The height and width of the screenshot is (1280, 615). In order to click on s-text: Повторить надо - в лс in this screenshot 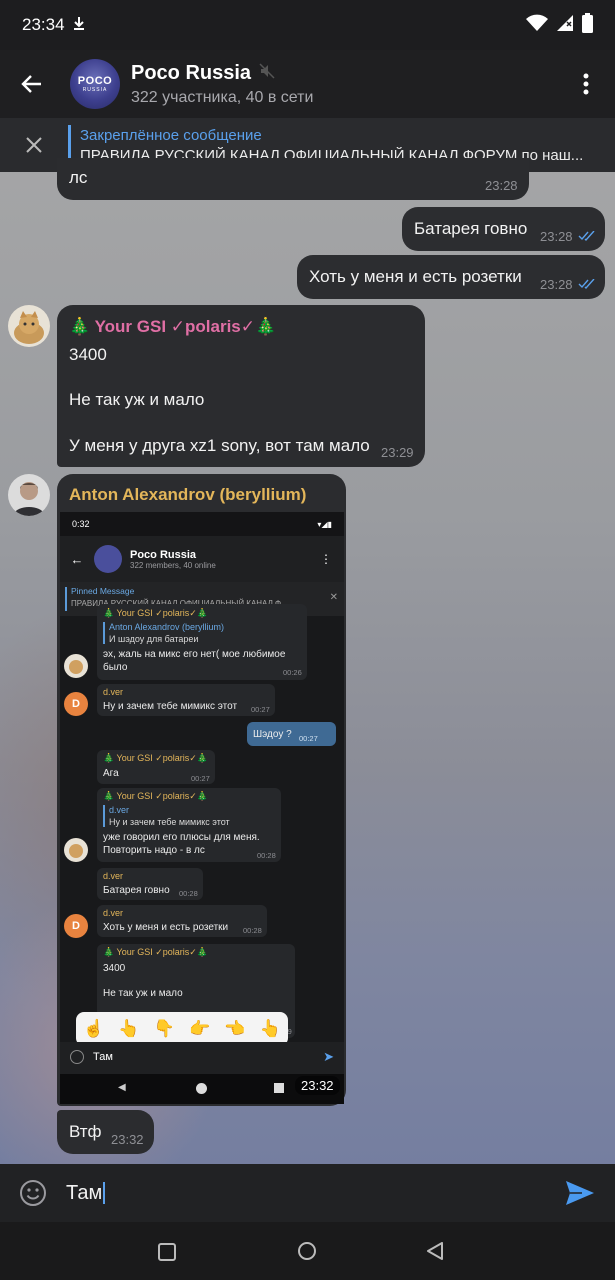, I will do `click(154, 850)`.